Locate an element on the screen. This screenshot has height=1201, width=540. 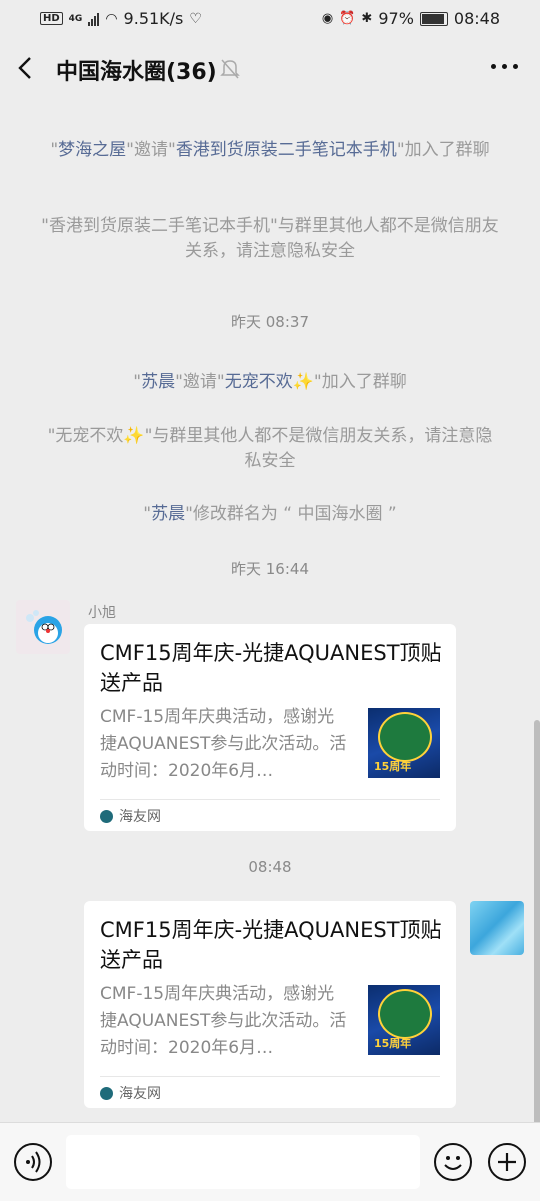
user-name-link: 无宠不欢✨ is located at coordinates (269, 382).